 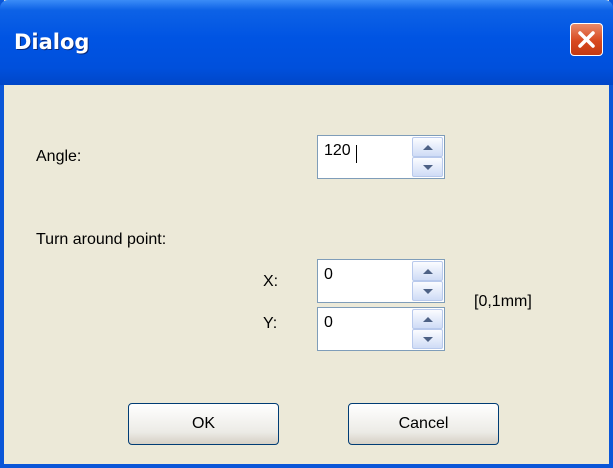 I want to click on window-title: Dialog, so click(x=52, y=42).